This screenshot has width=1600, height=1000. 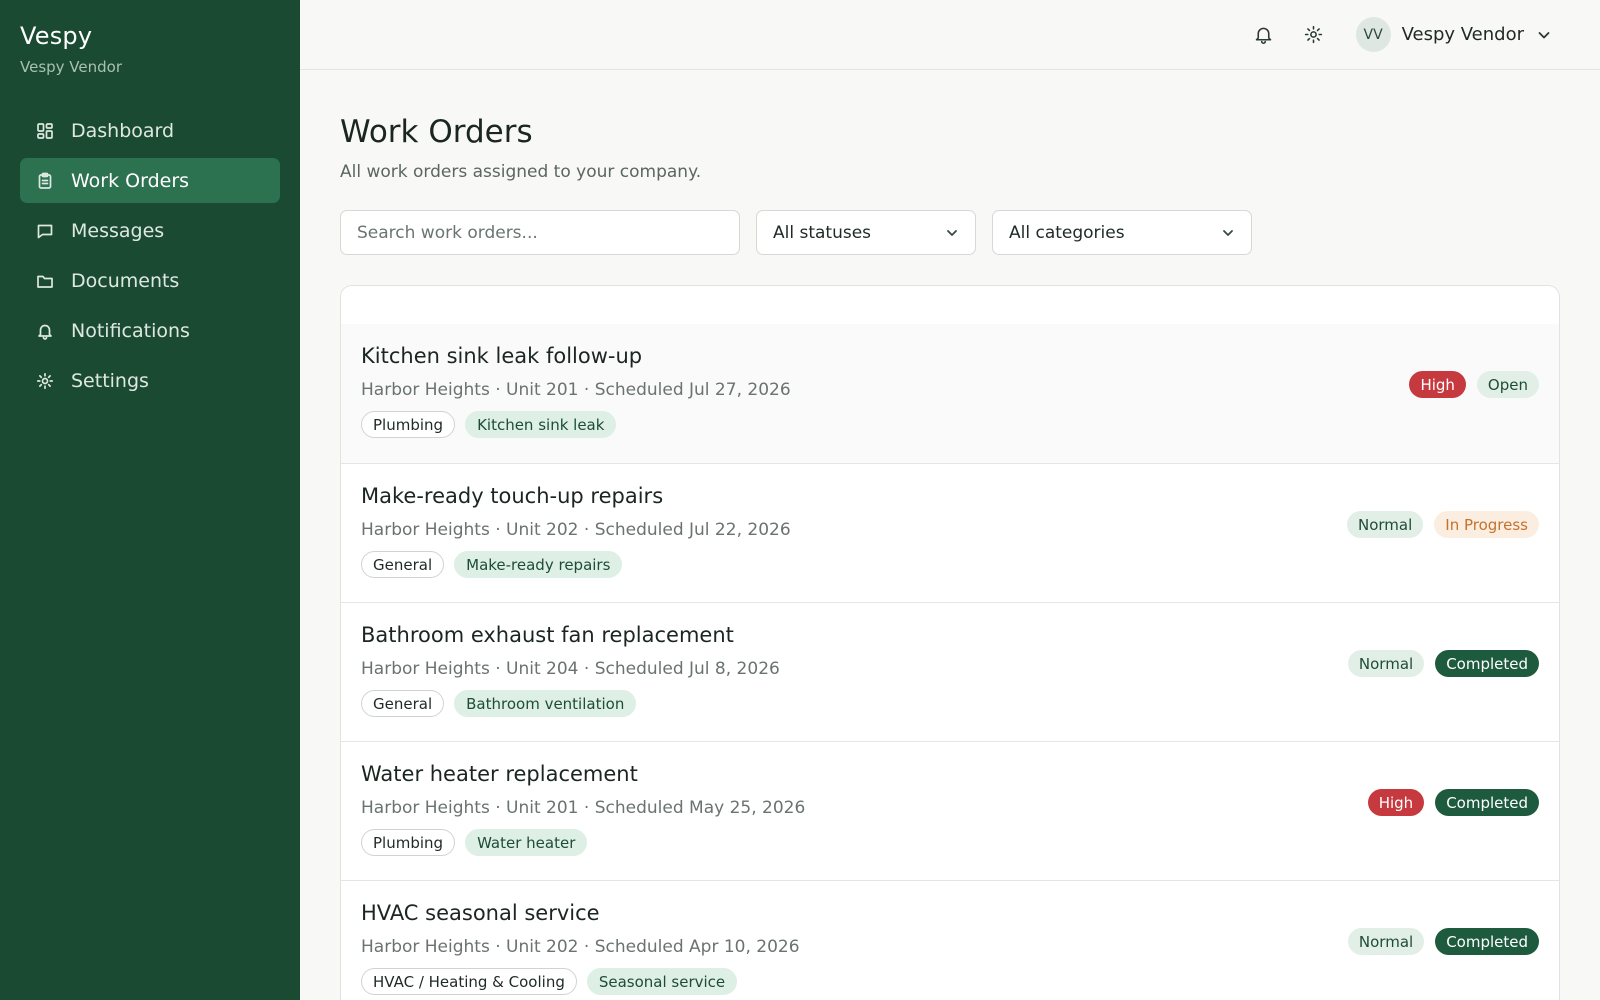 I want to click on sidebar-item-work-orders: Work Orders, so click(x=150, y=180).